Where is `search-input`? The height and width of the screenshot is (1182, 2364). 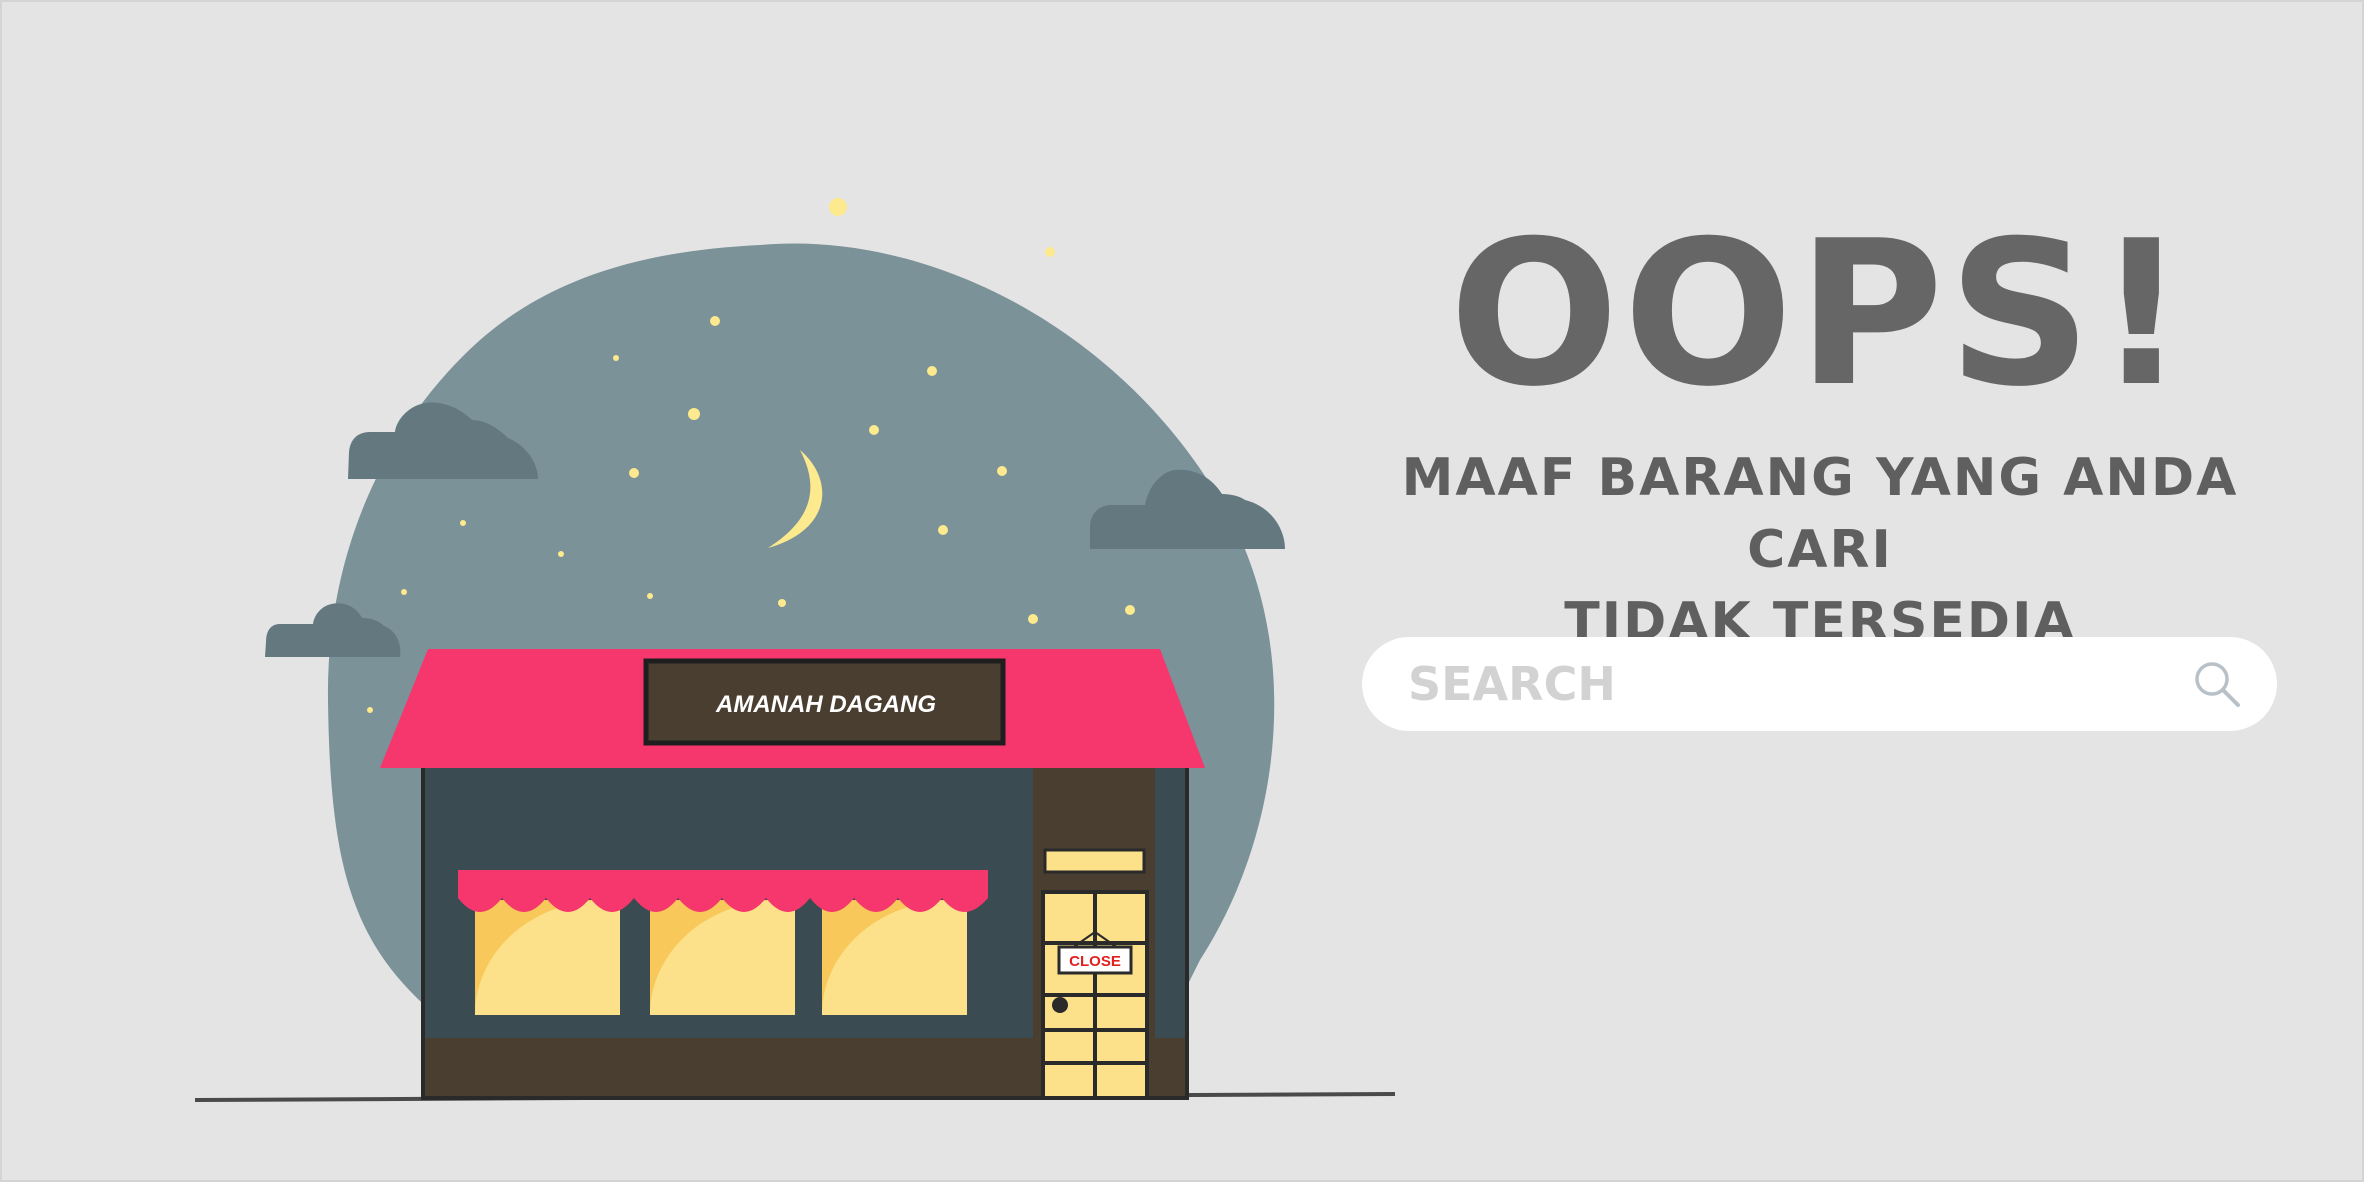 search-input is located at coordinates (1797, 684).